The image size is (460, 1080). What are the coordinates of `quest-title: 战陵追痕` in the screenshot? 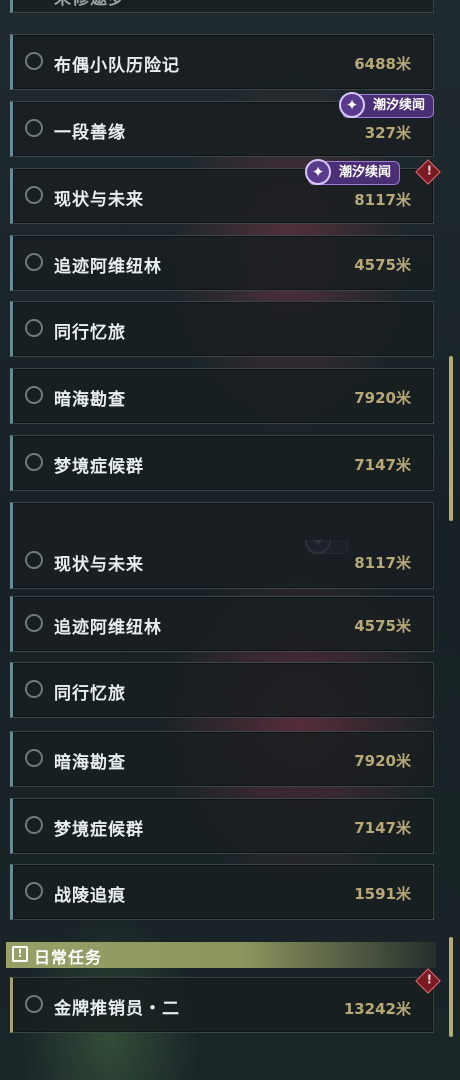 It's located at (90, 896).